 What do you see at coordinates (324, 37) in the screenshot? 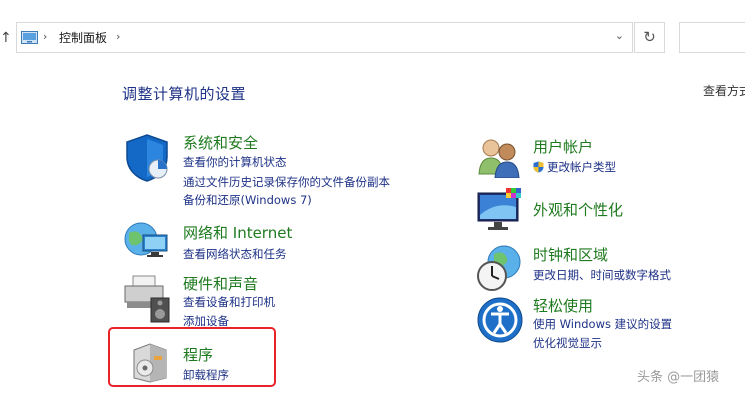
I see `address-bar: › 控制面板 › ⌄` at bounding box center [324, 37].